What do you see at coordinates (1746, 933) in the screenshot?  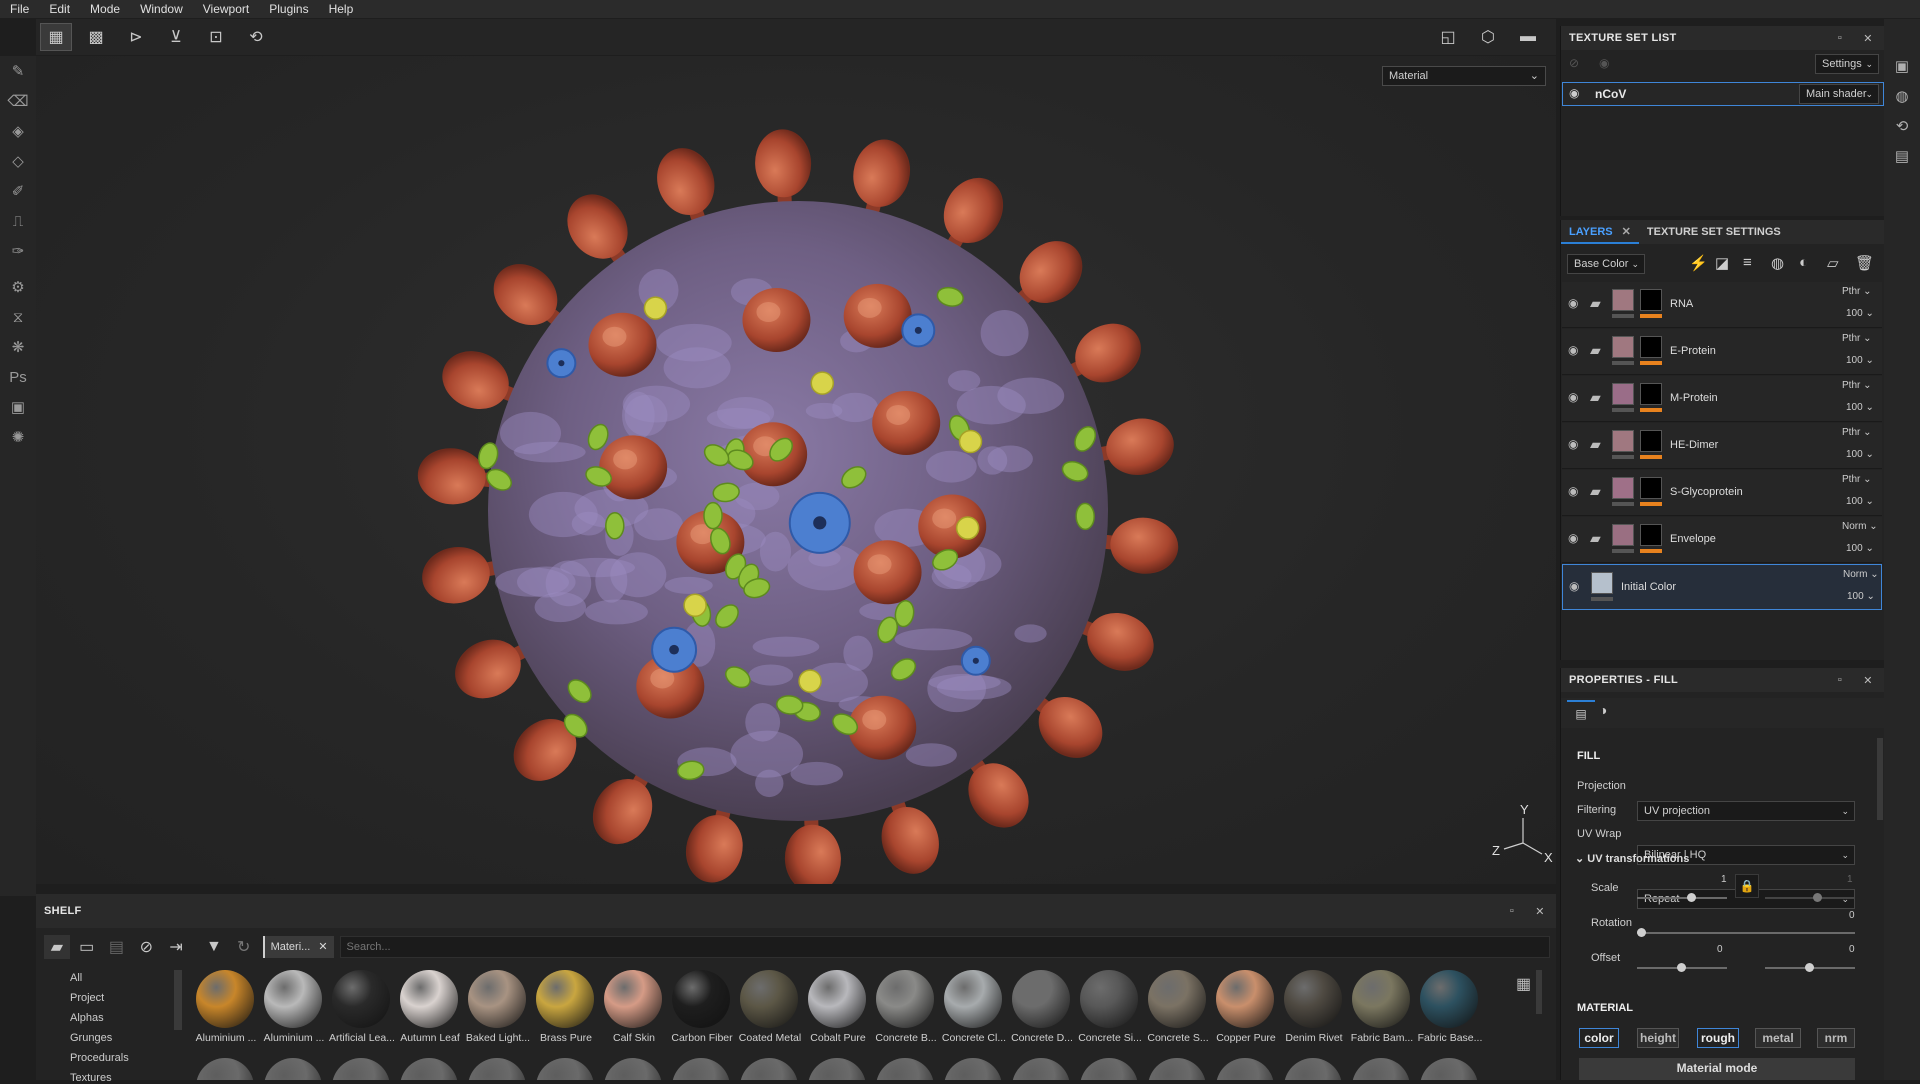 I see `rotation-slider-track` at bounding box center [1746, 933].